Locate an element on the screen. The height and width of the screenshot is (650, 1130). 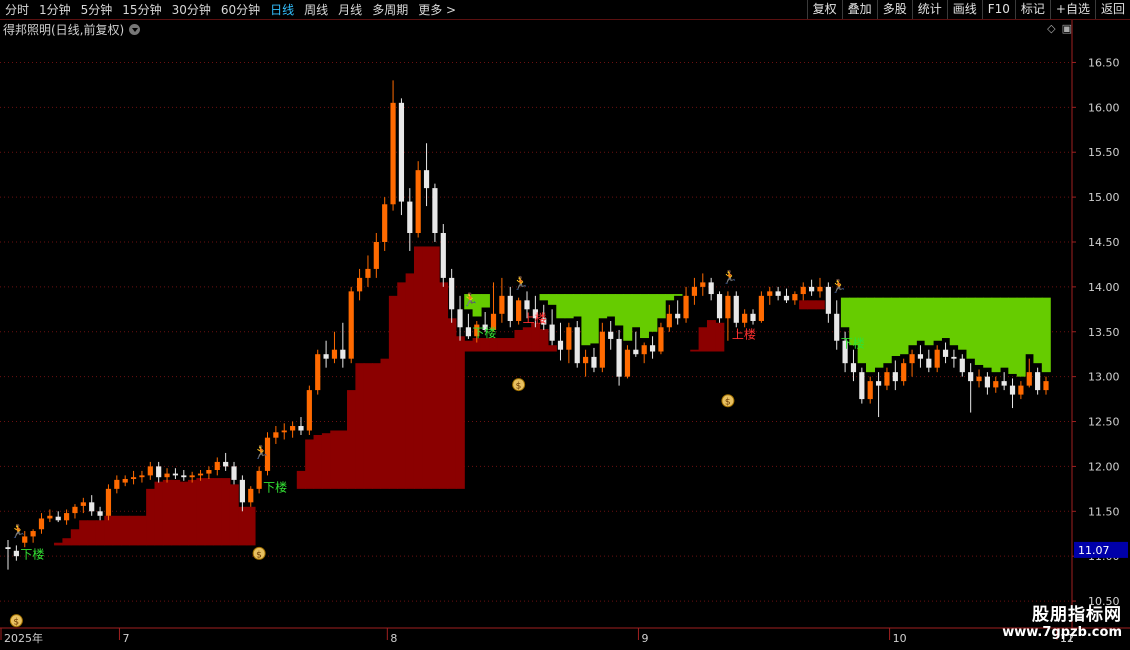
x-tick-label: 8 is located at coordinates (393, 638).